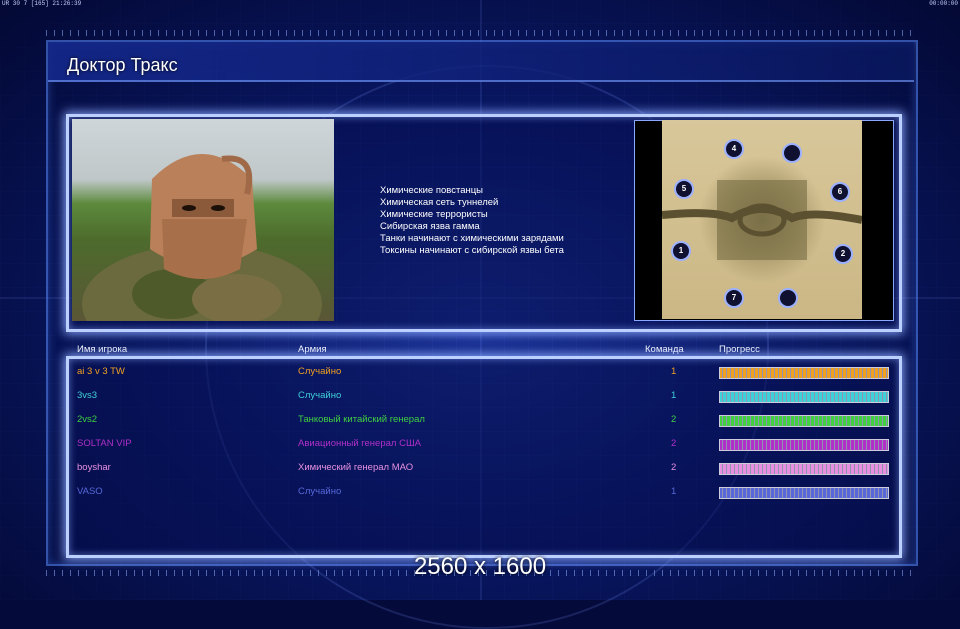  I want to click on player-row: 3vs3 Случайно 1, so click(480, 398).